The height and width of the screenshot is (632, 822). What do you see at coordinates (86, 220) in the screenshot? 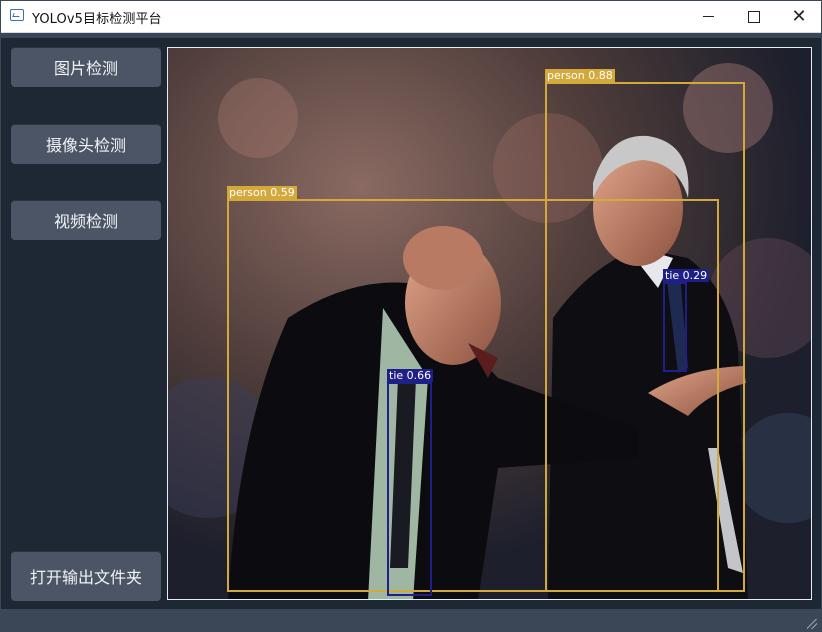
I see `video-detect-button: 视频检测` at bounding box center [86, 220].